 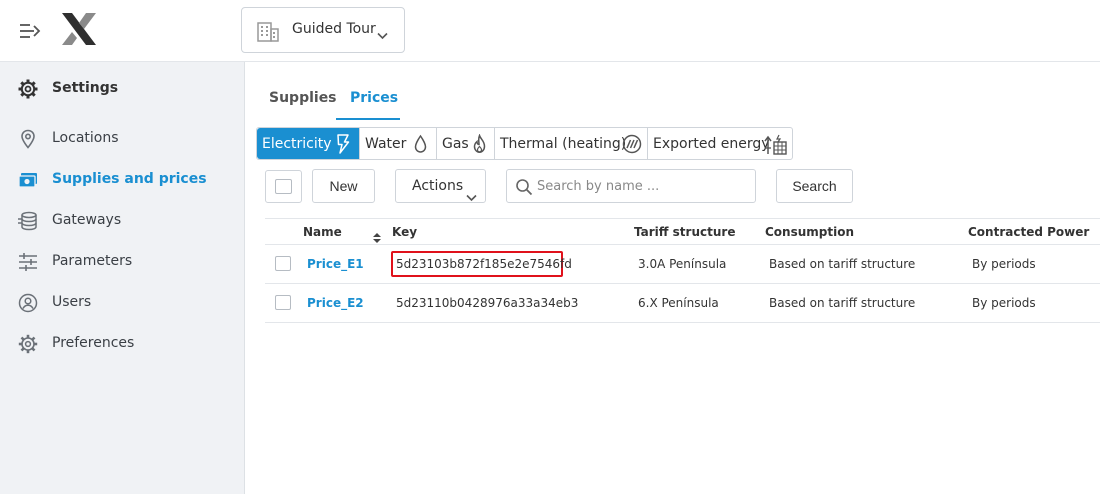 I want to click on new-button: New, so click(x=343, y=186).